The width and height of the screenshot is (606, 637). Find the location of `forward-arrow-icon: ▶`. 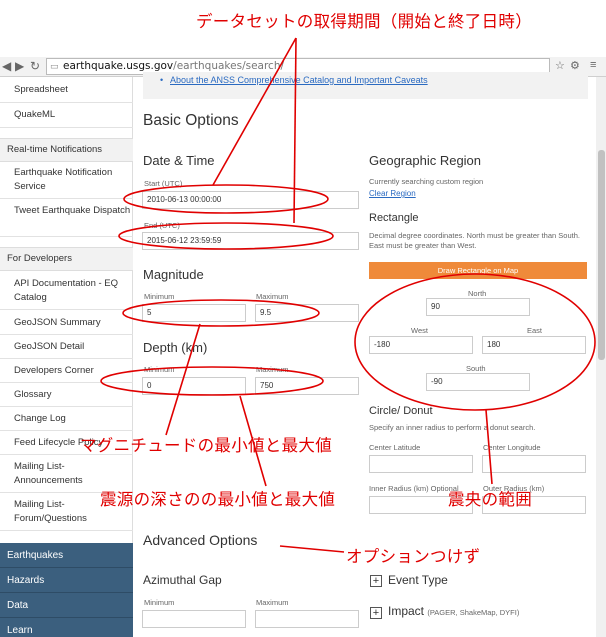

forward-arrow-icon: ▶ is located at coordinates (19, 66).